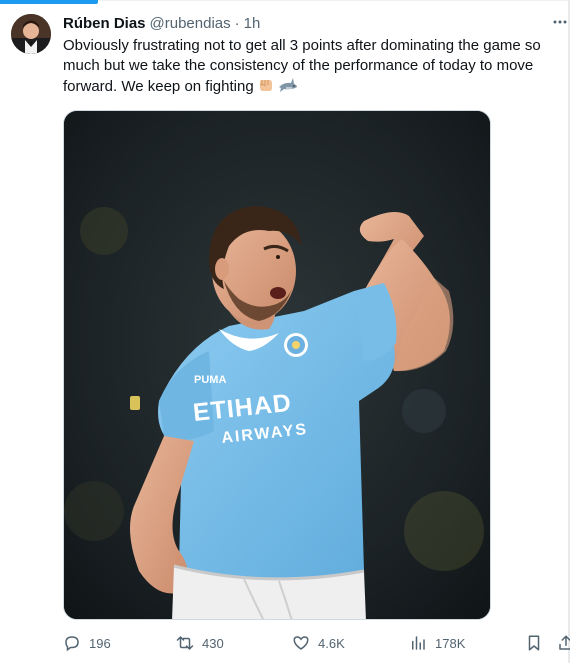 The width and height of the screenshot is (570, 663). I want to click on views-button: 178K, so click(437, 643).